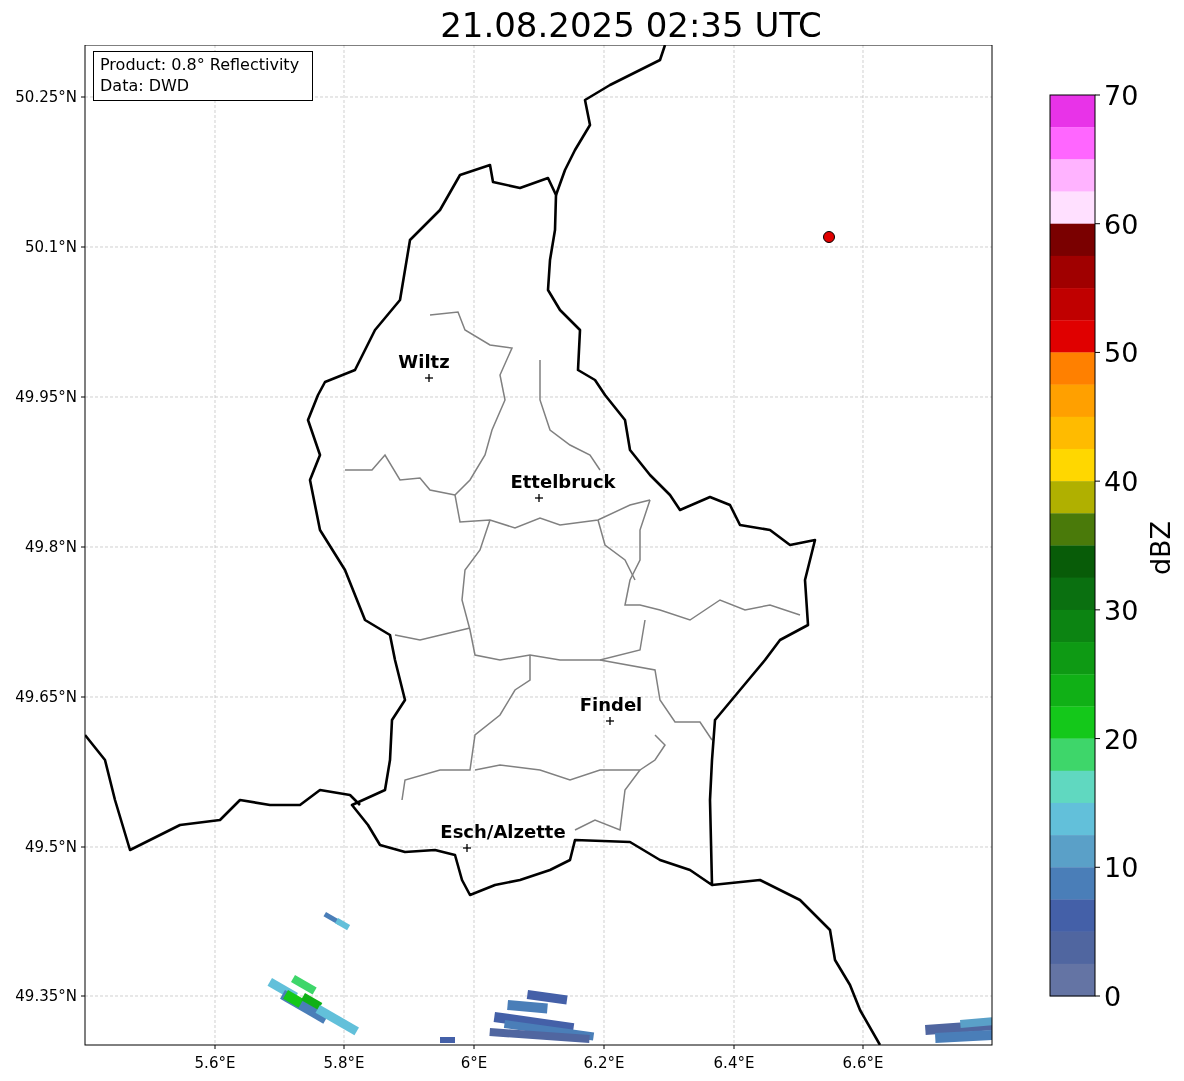  I want to click on latitude-label: 50.1°N, so click(50, 247).